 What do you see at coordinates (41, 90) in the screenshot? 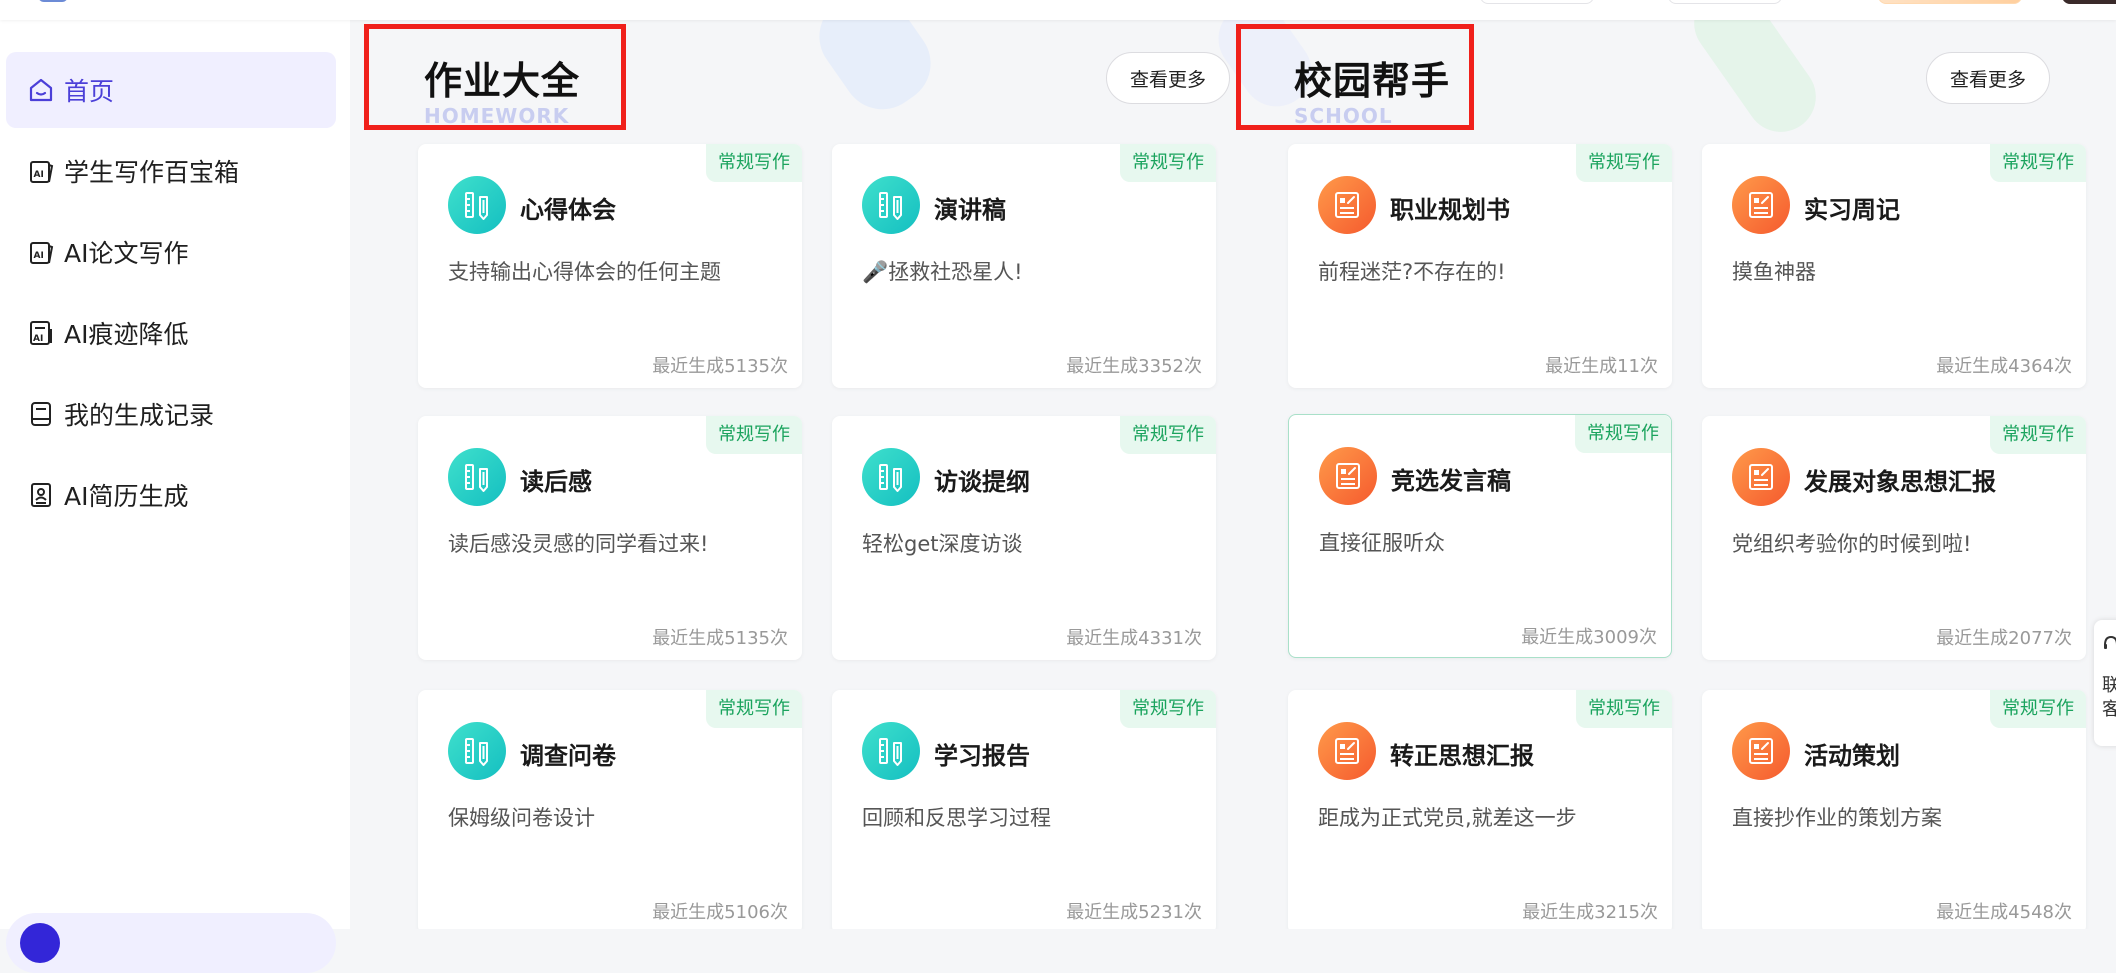
I see `home-icon` at bounding box center [41, 90].